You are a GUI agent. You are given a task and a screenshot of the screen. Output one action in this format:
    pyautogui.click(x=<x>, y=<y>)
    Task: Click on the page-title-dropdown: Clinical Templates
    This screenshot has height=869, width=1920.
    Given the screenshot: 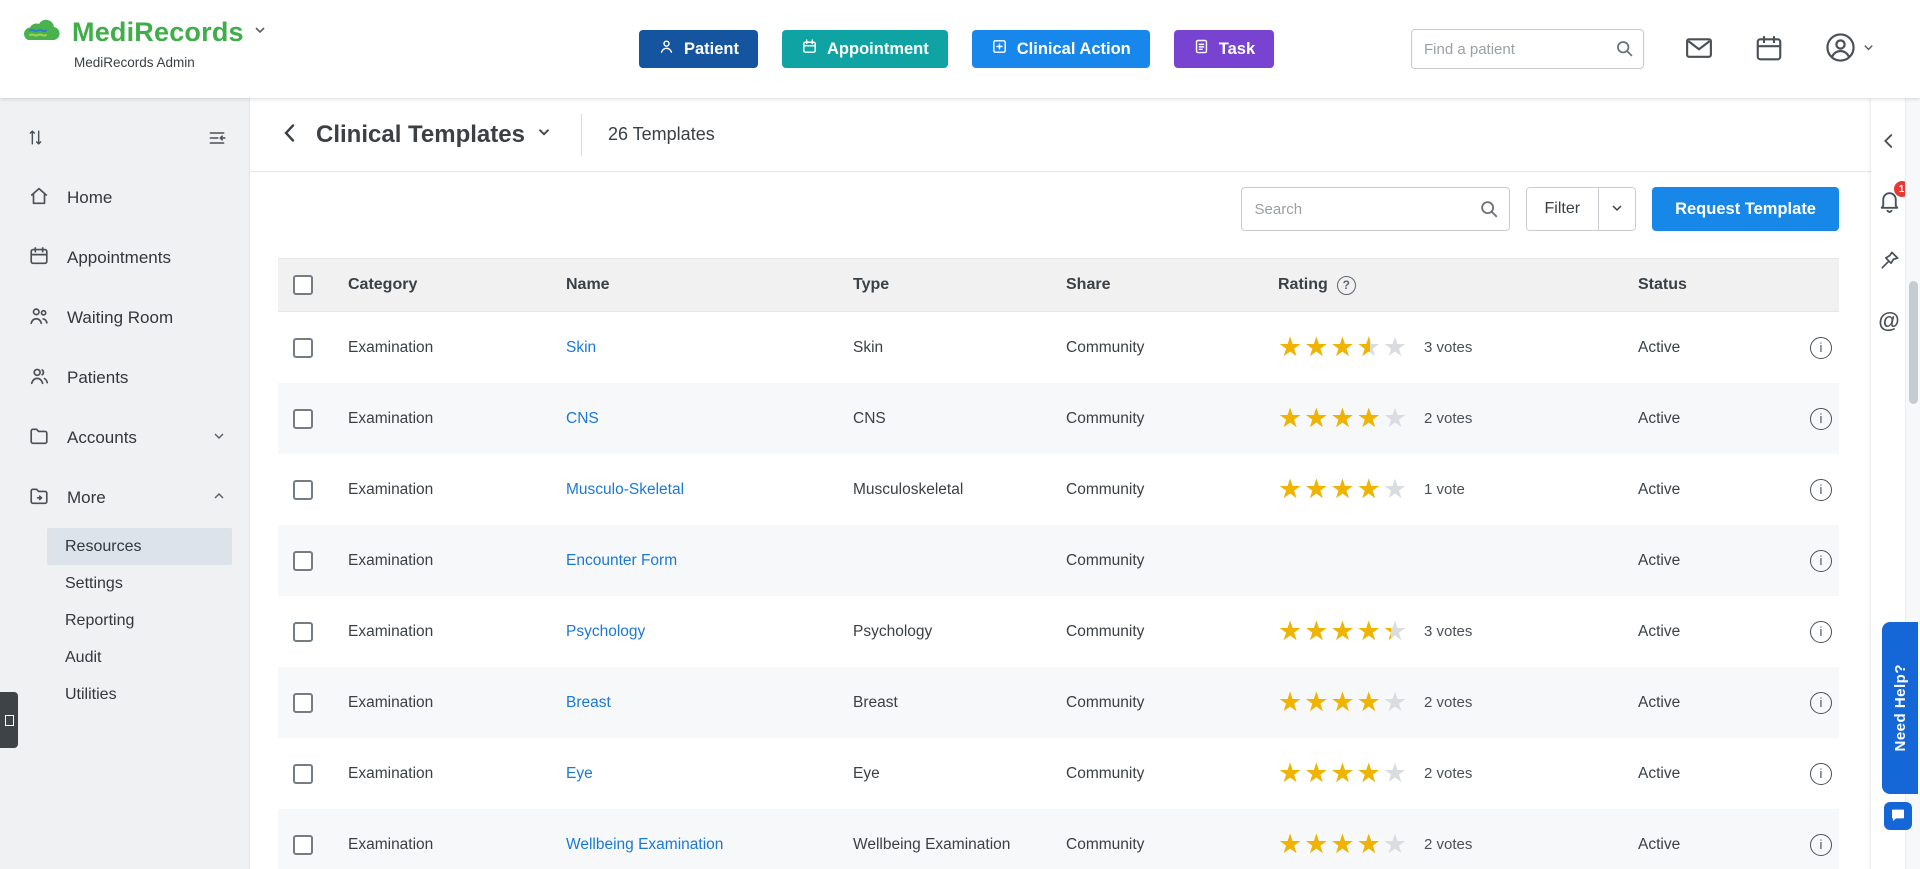 What is the action you would take?
    pyautogui.click(x=434, y=135)
    